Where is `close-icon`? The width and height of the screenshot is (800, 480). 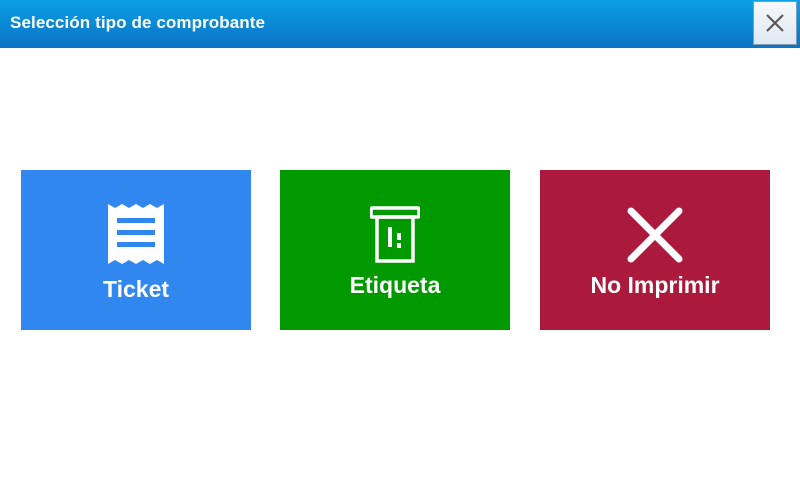
close-icon is located at coordinates (775, 23).